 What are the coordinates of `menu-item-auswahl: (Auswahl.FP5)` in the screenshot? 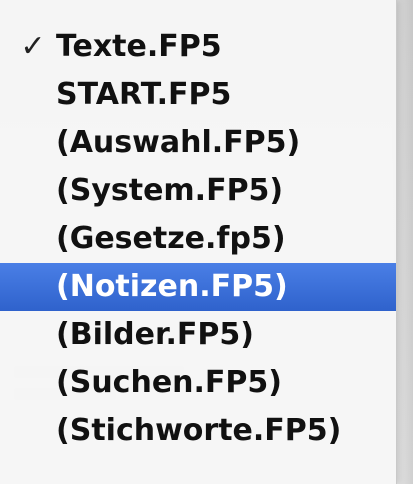 It's located at (198, 143).